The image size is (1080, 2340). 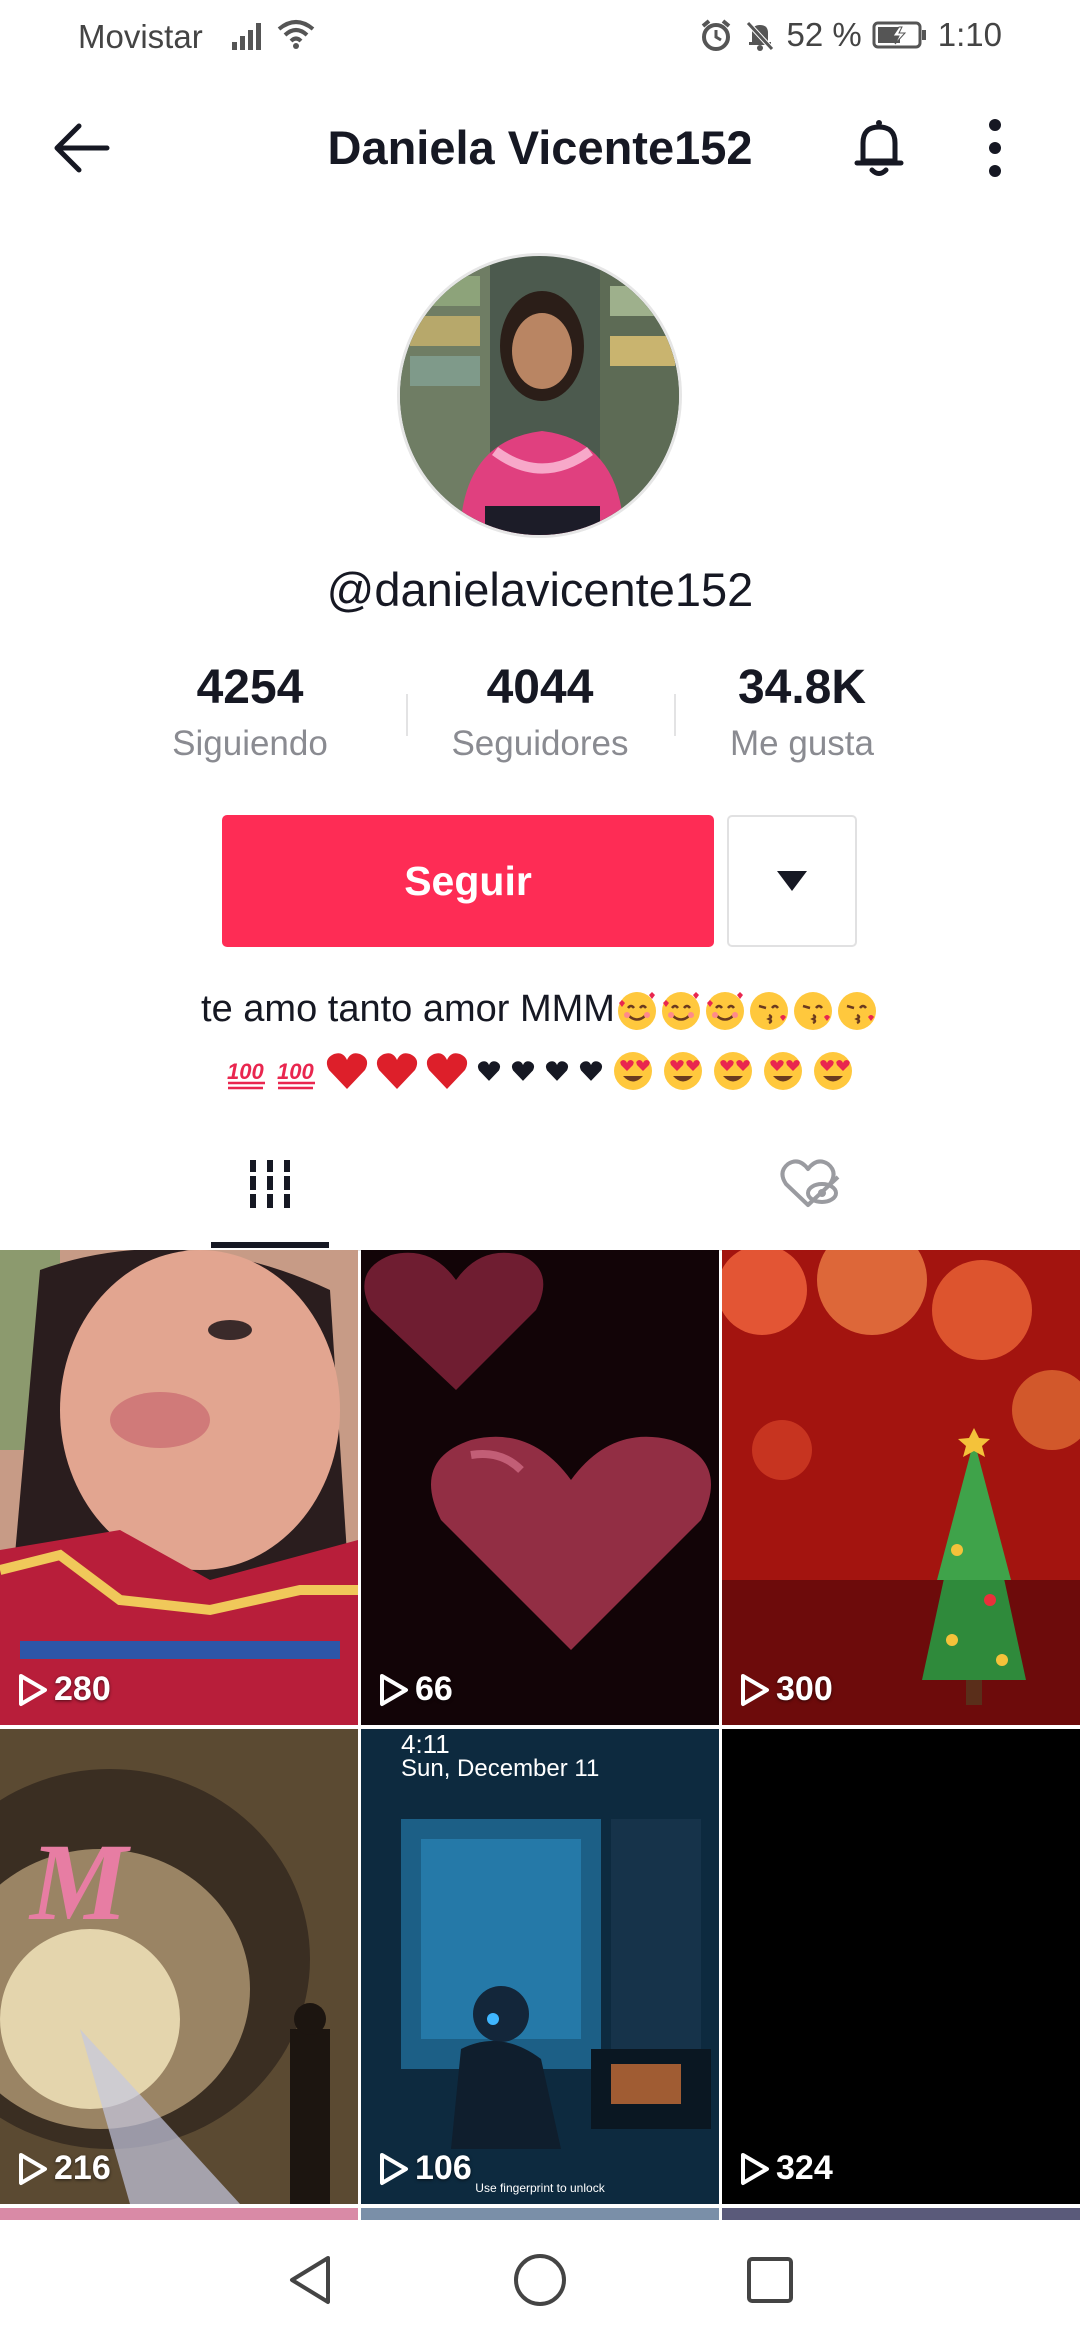 What do you see at coordinates (79, 1882) in the screenshot?
I see `svg-text: M` at bounding box center [79, 1882].